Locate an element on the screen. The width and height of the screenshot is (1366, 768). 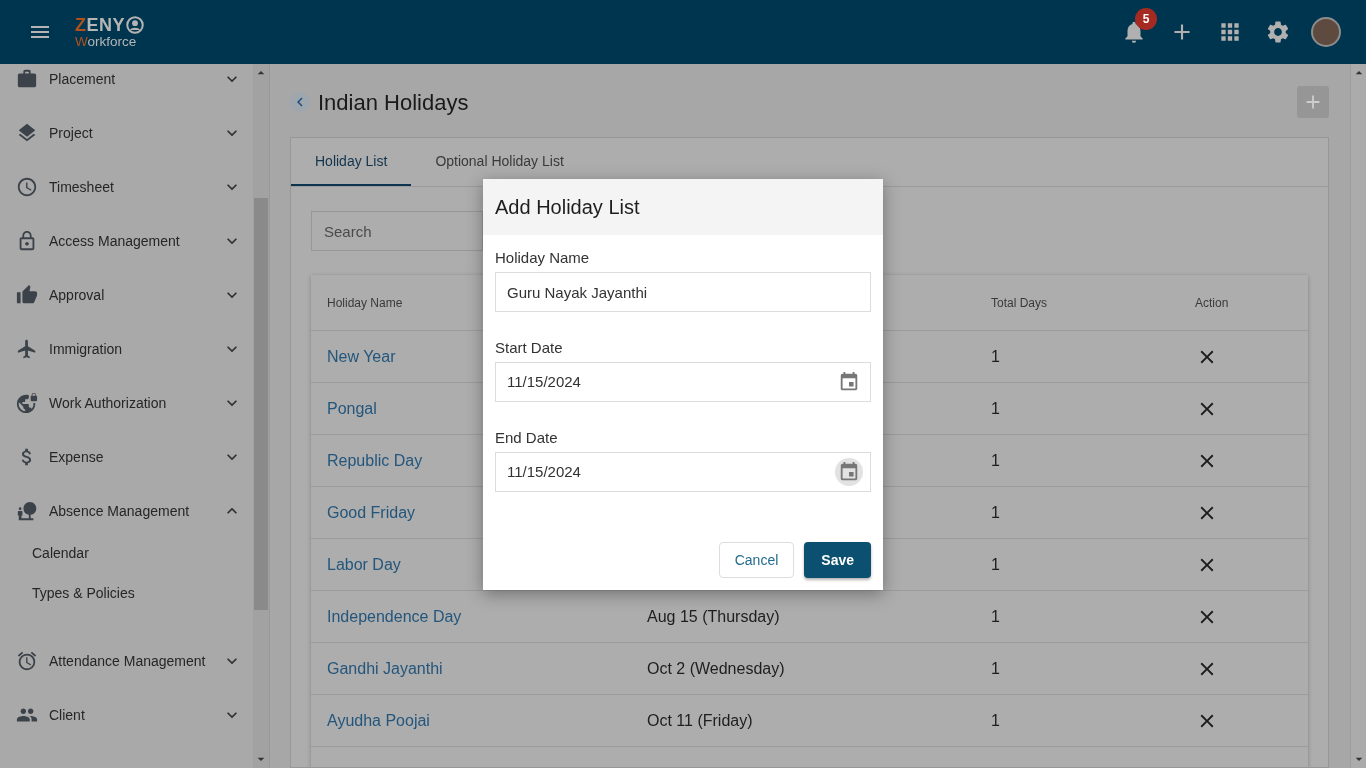
date-cell-text: Oct 2 (Wednesday) is located at coordinates (716, 668).